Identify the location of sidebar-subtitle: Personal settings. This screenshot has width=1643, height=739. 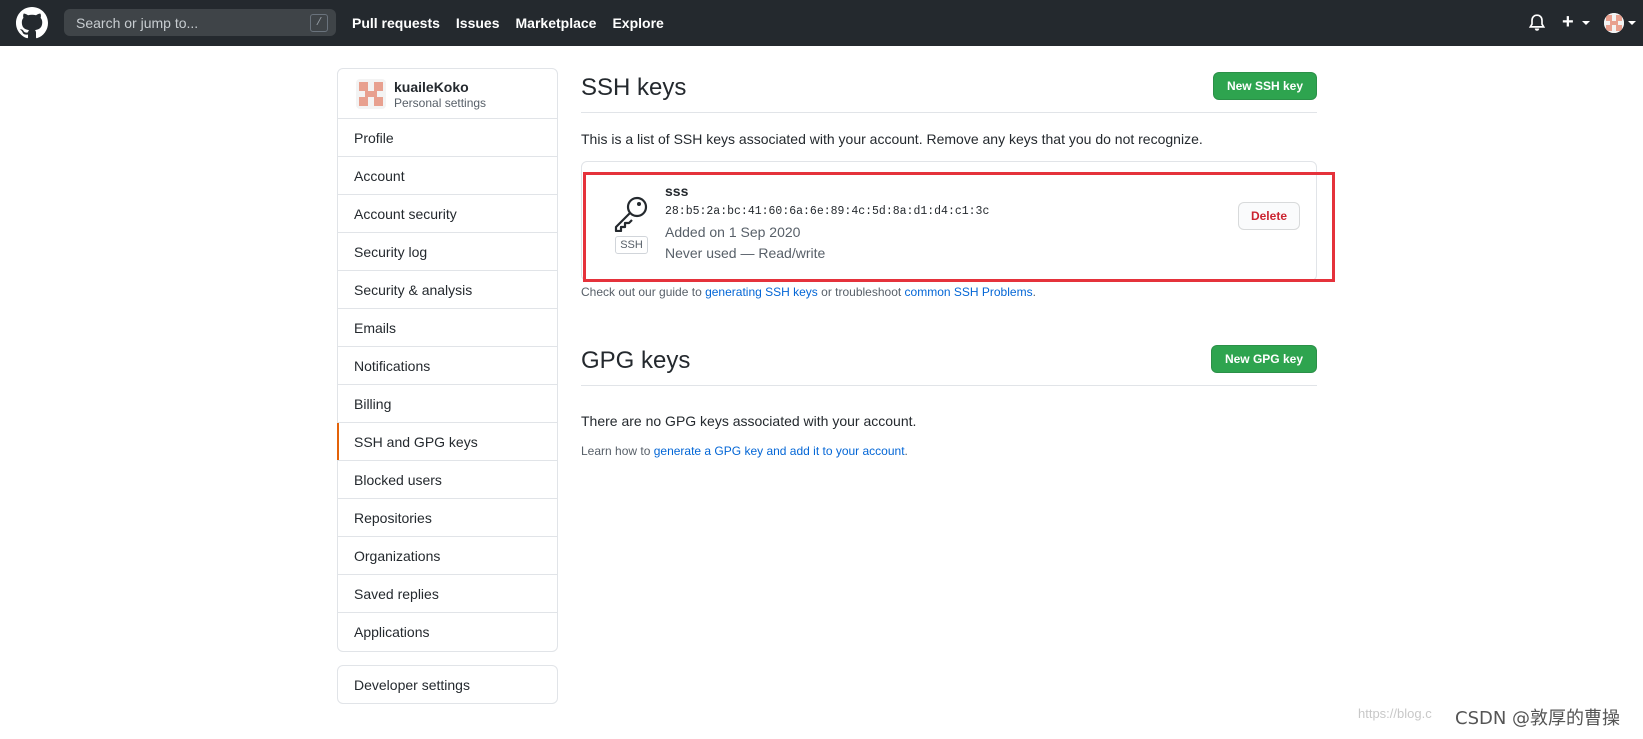
(440, 103).